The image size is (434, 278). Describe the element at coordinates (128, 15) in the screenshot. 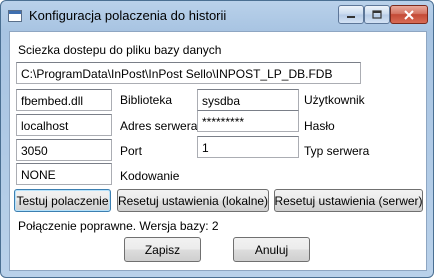

I see `window-title: Konfiguracja polaczenia do historii` at that location.